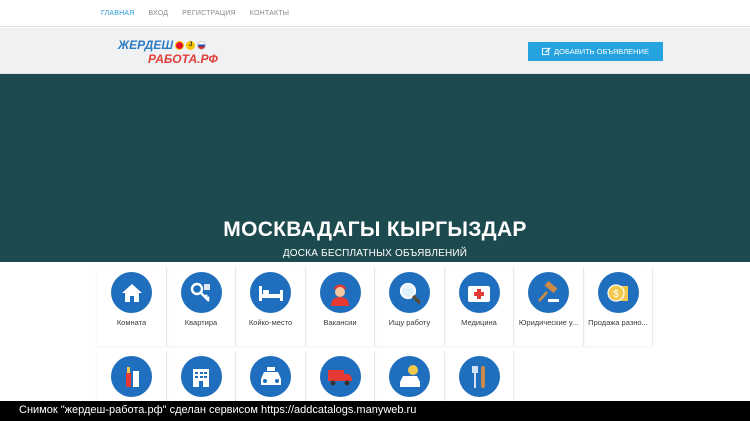 This screenshot has height=421, width=750. I want to click on site-logo: ЖЕРДЕШ J РАБОТА.РФ, so click(173, 52).